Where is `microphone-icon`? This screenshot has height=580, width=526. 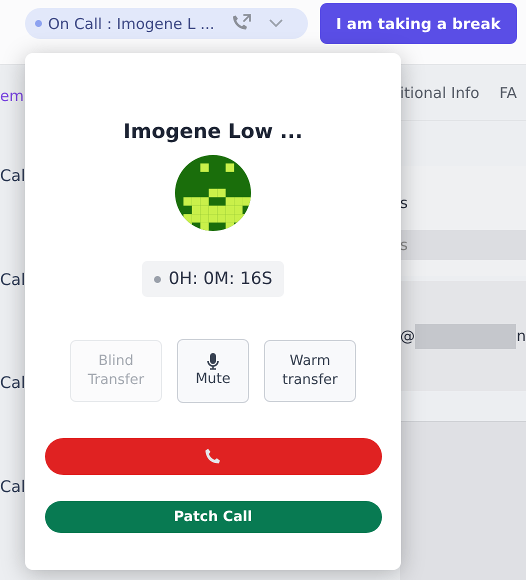
microphone-icon is located at coordinates (213, 361).